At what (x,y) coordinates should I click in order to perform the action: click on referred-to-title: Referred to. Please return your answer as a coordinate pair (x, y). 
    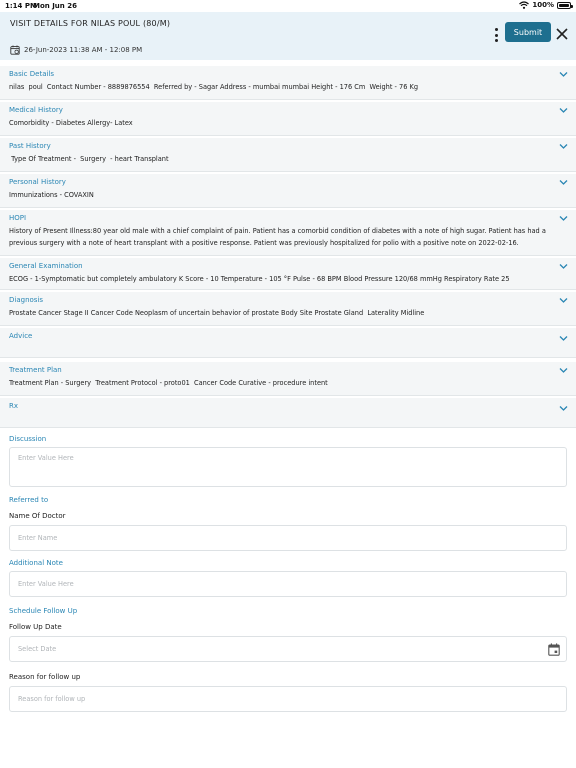
    Looking at the image, I should click on (29, 500).